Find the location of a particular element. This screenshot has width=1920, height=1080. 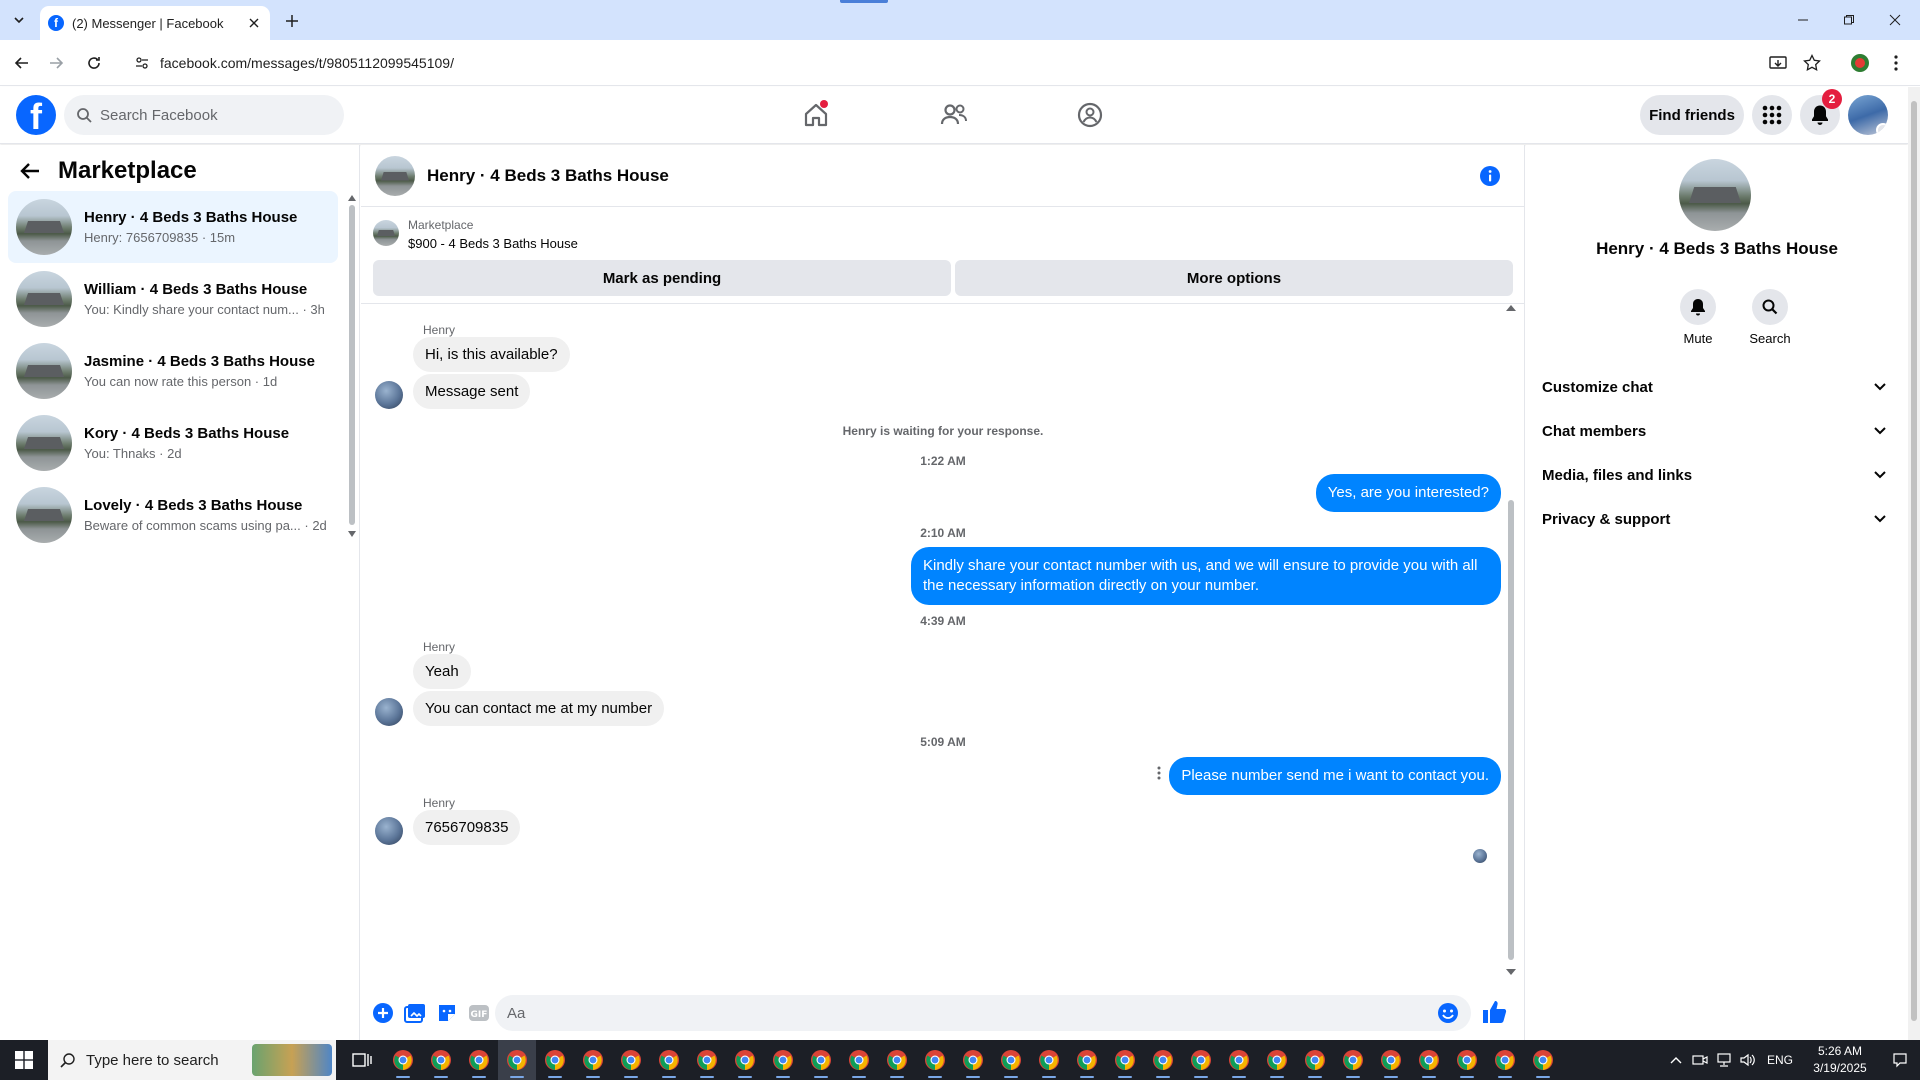

network-icon is located at coordinates (1724, 1060).